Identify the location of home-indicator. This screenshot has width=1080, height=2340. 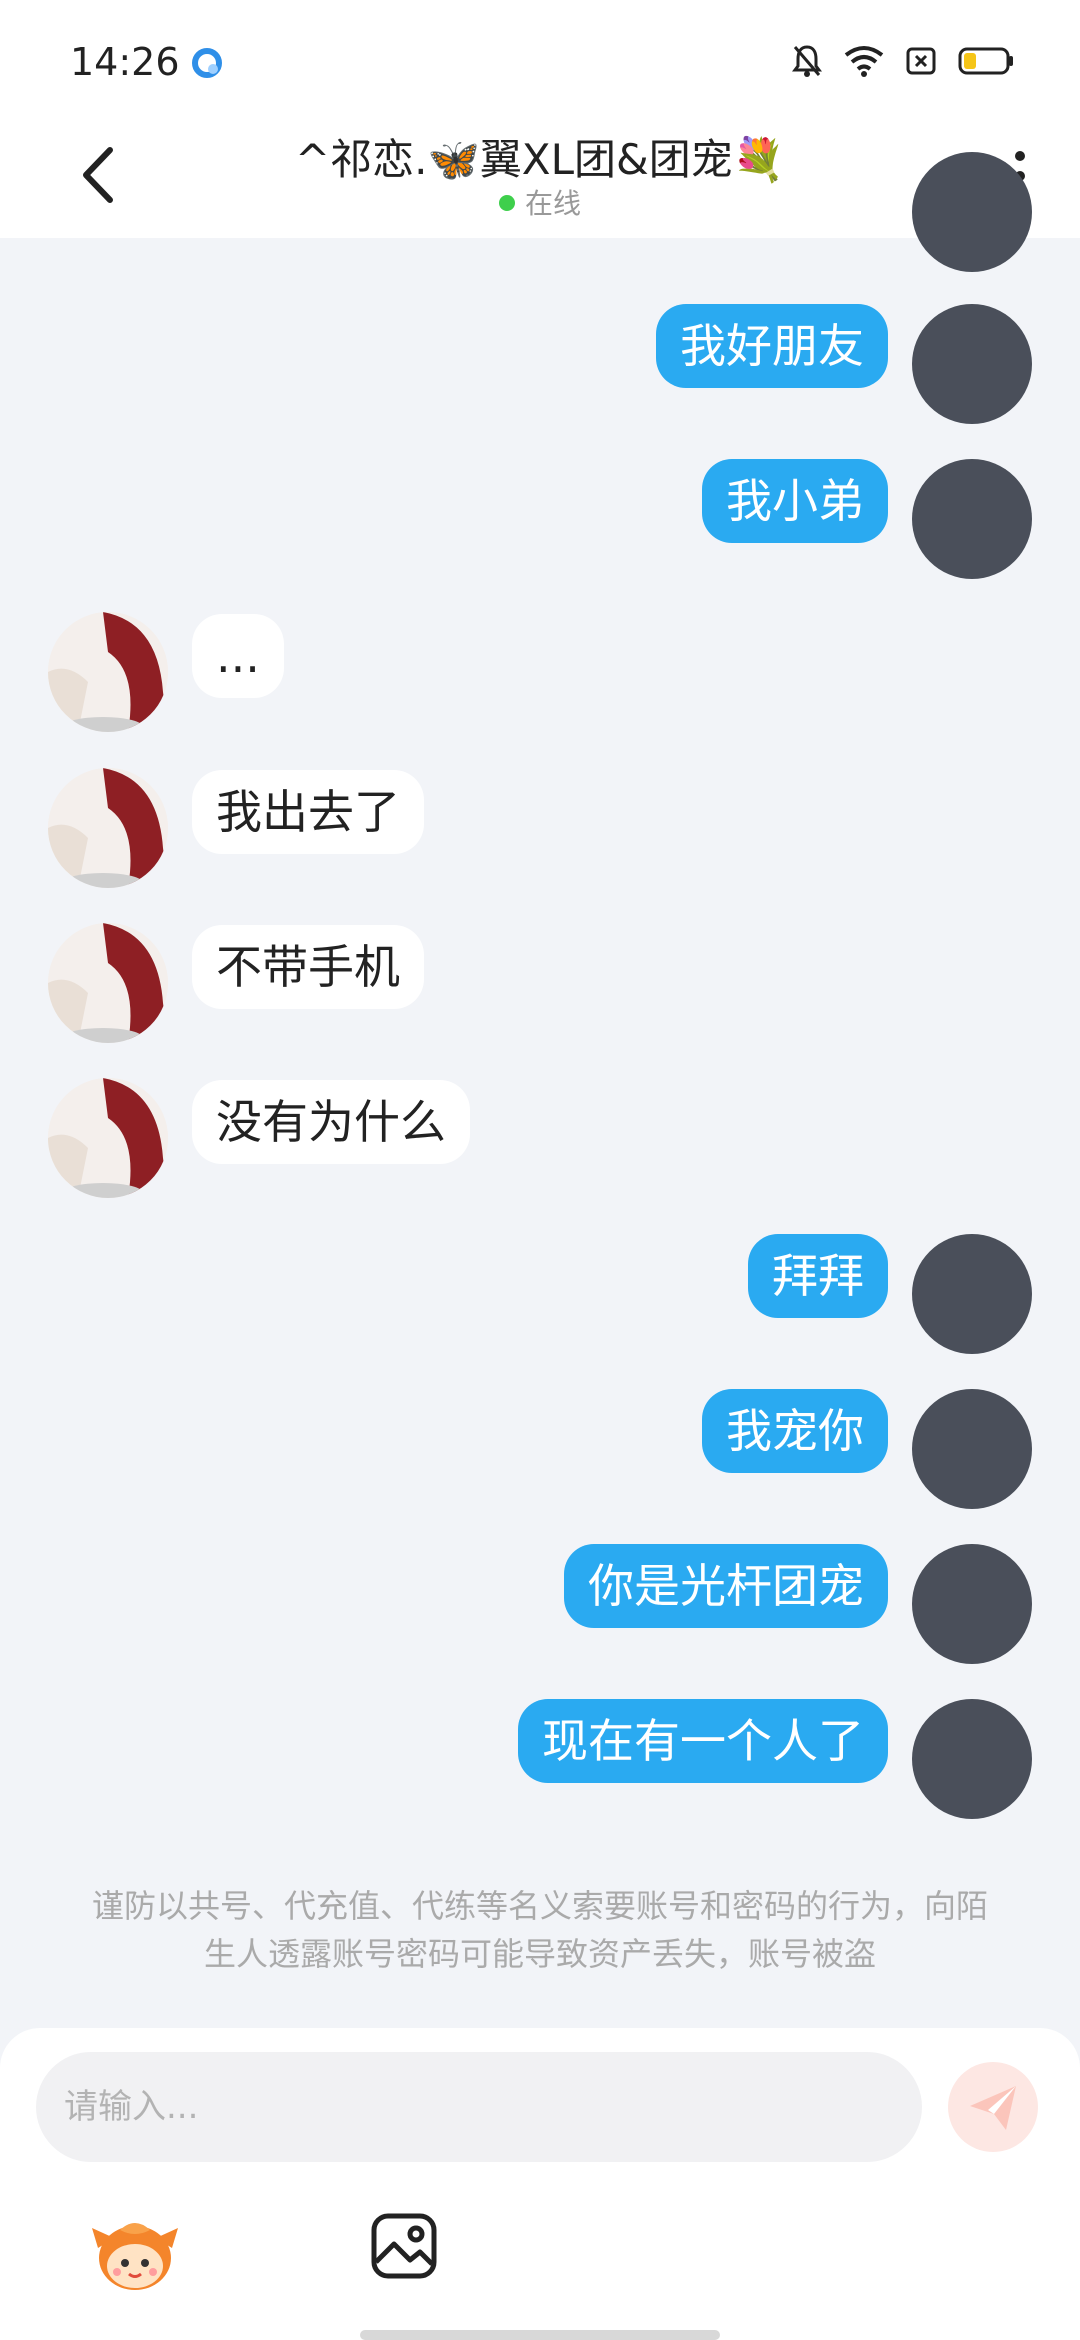
(540, 2335).